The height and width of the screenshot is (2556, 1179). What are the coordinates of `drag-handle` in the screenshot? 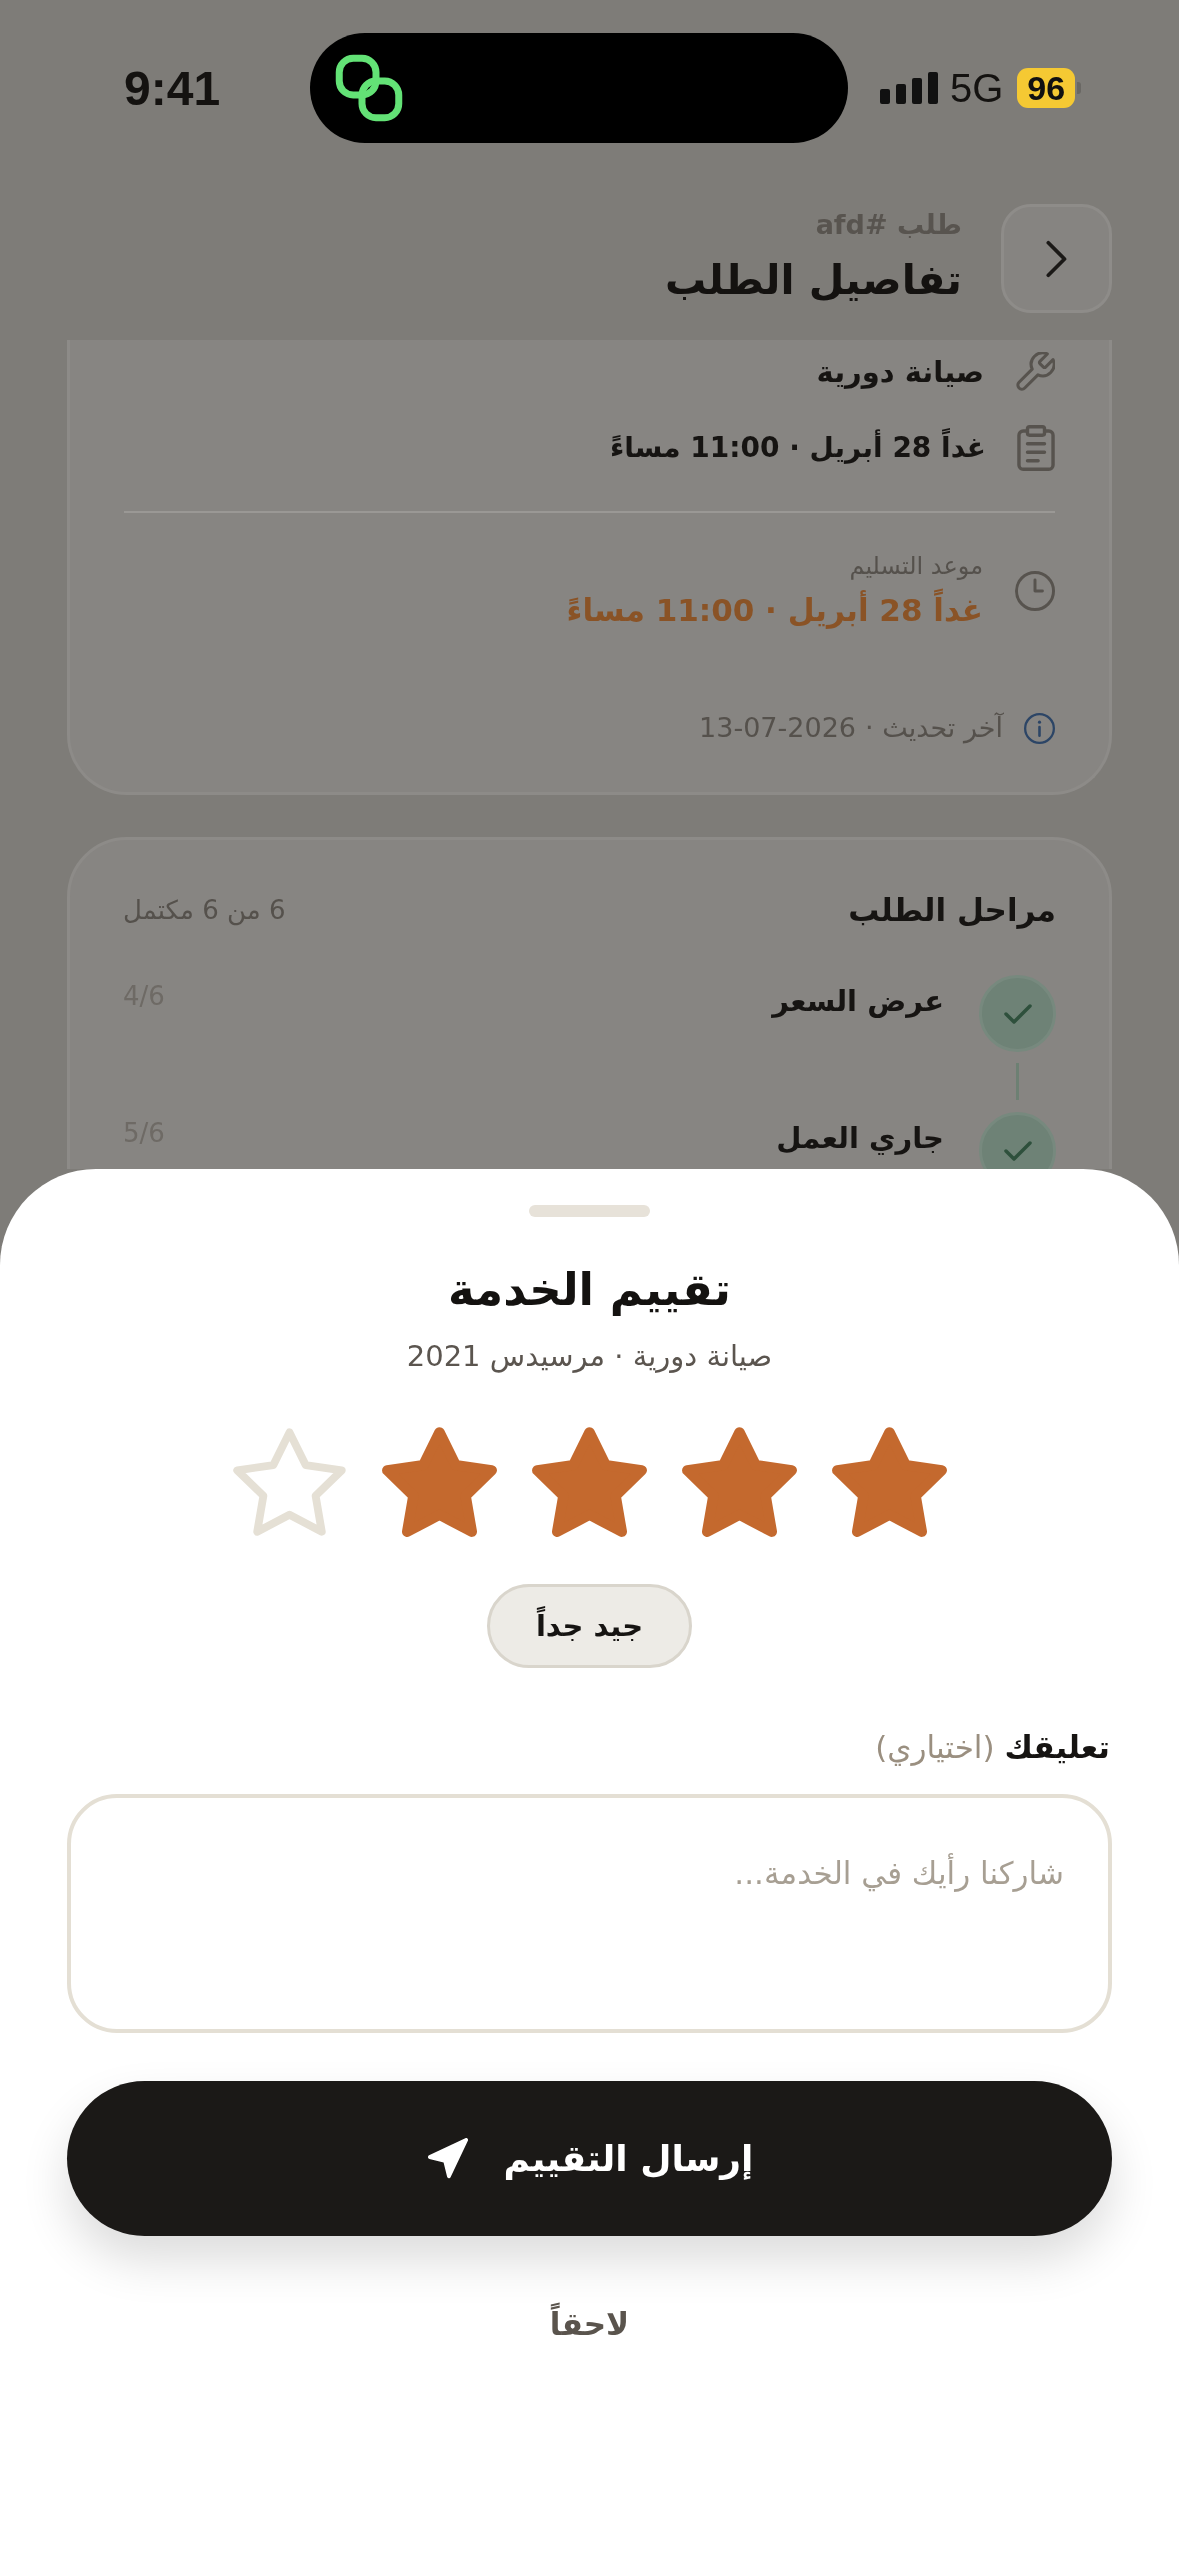 It's located at (589, 1211).